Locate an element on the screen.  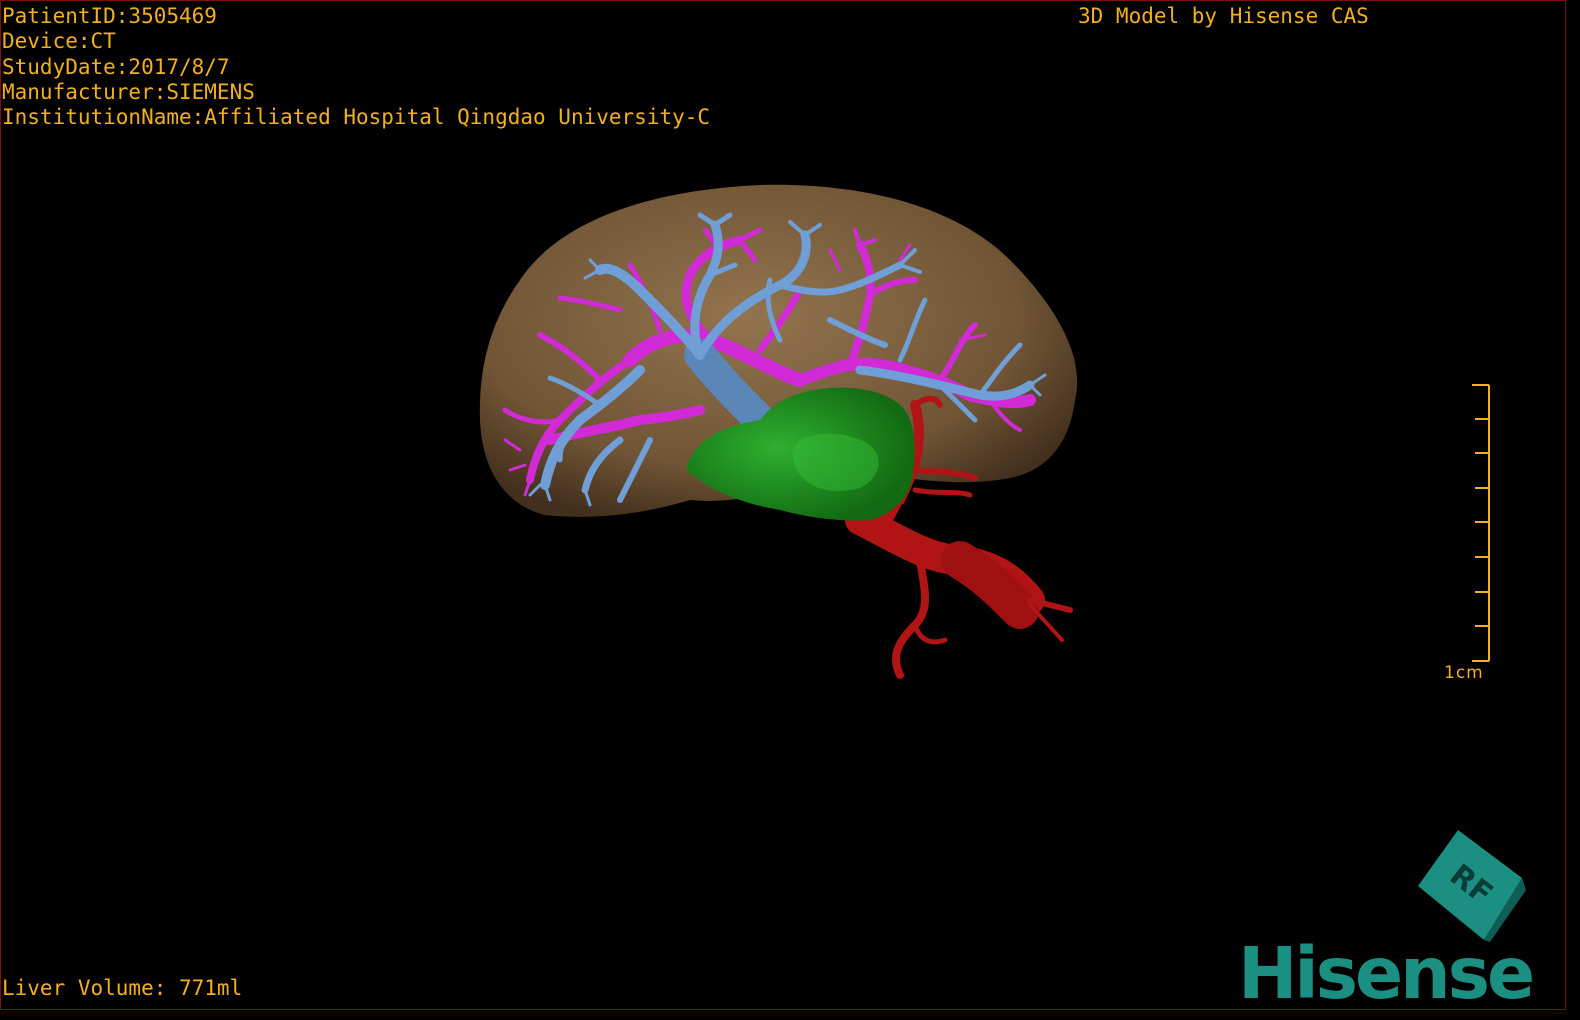
manufacturer: Manufacturer:SIEMENS is located at coordinates (128, 91).